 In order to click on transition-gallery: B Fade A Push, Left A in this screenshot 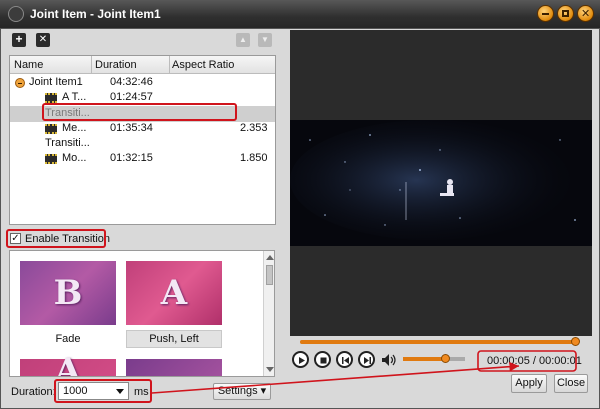, I will do `click(142, 313)`.